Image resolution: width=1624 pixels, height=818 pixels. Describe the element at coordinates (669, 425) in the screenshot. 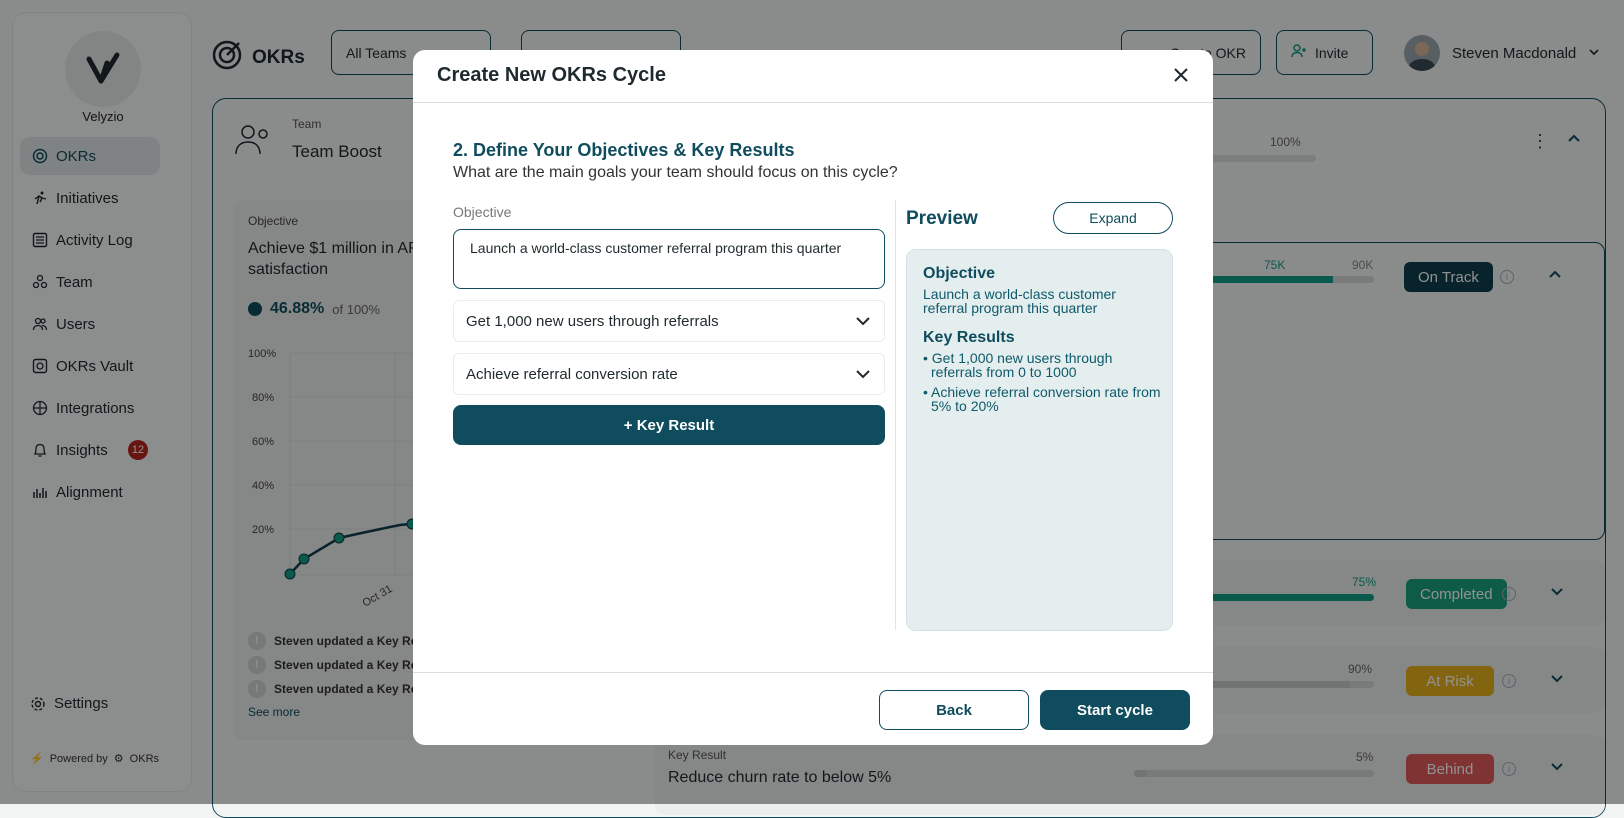

I see `add-key-result-button: + Key Result` at that location.